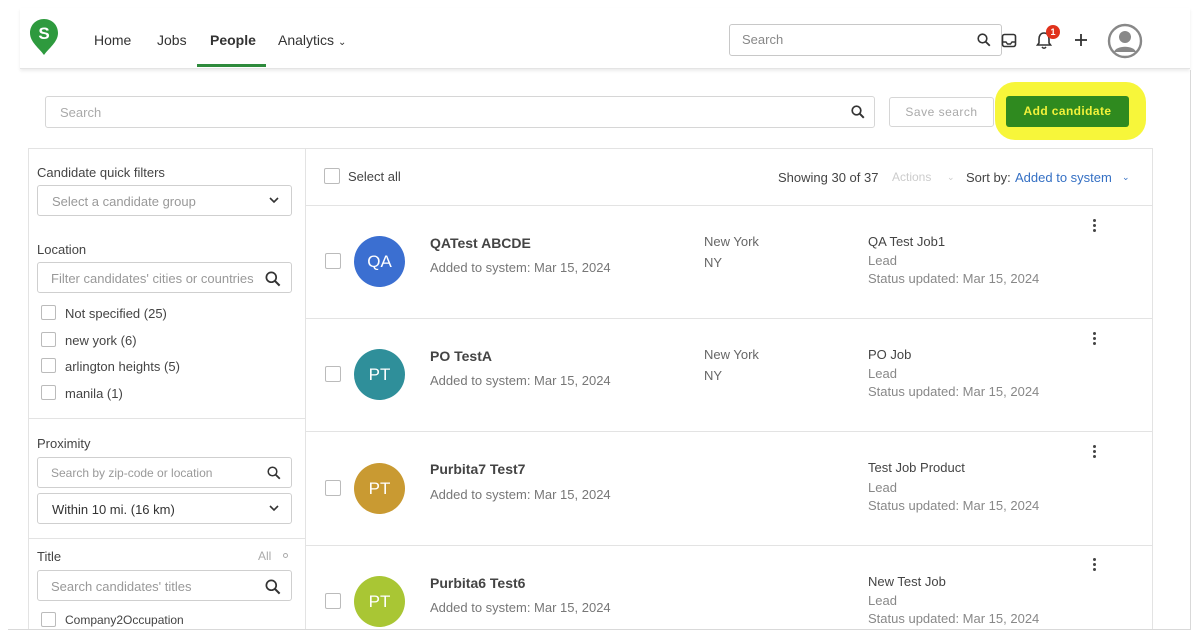 The width and height of the screenshot is (1199, 637). What do you see at coordinates (889, 354) in the screenshot?
I see `candidate-job: PO Job` at bounding box center [889, 354].